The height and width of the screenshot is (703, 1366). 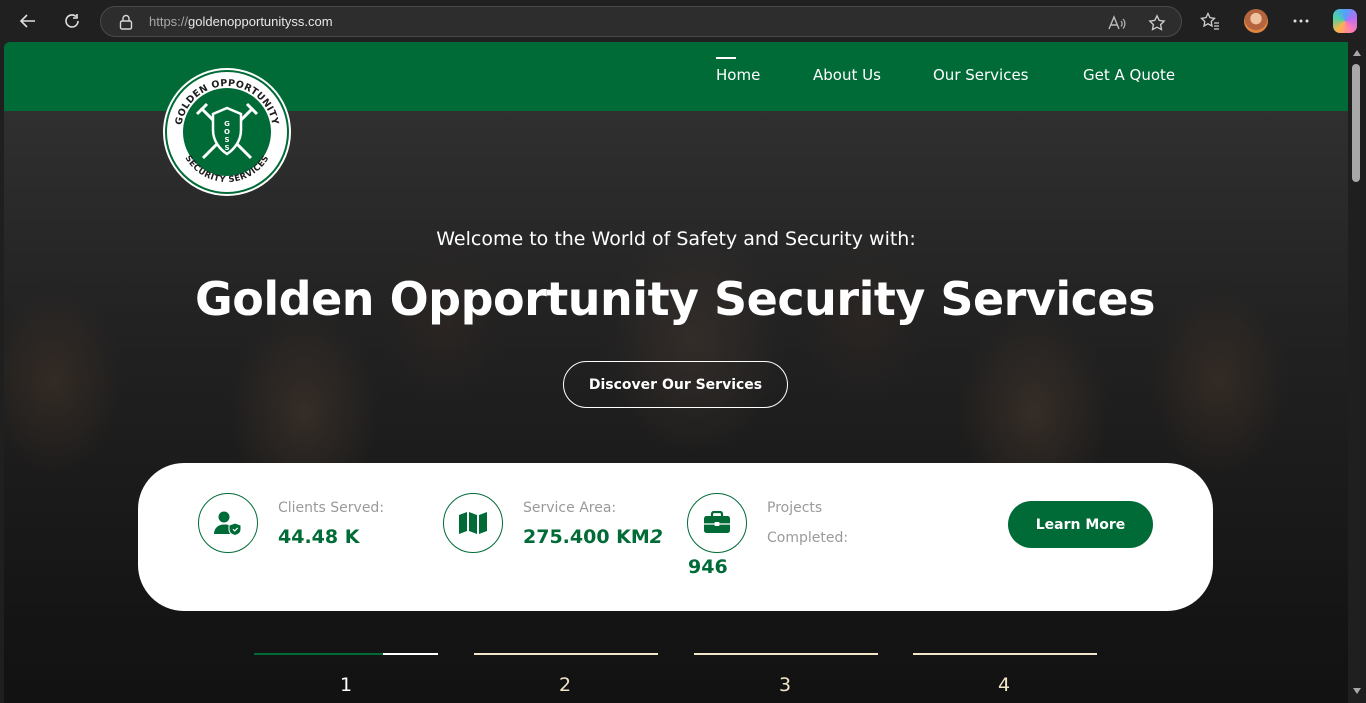 What do you see at coordinates (717, 523) in the screenshot?
I see `briefcase-icon` at bounding box center [717, 523].